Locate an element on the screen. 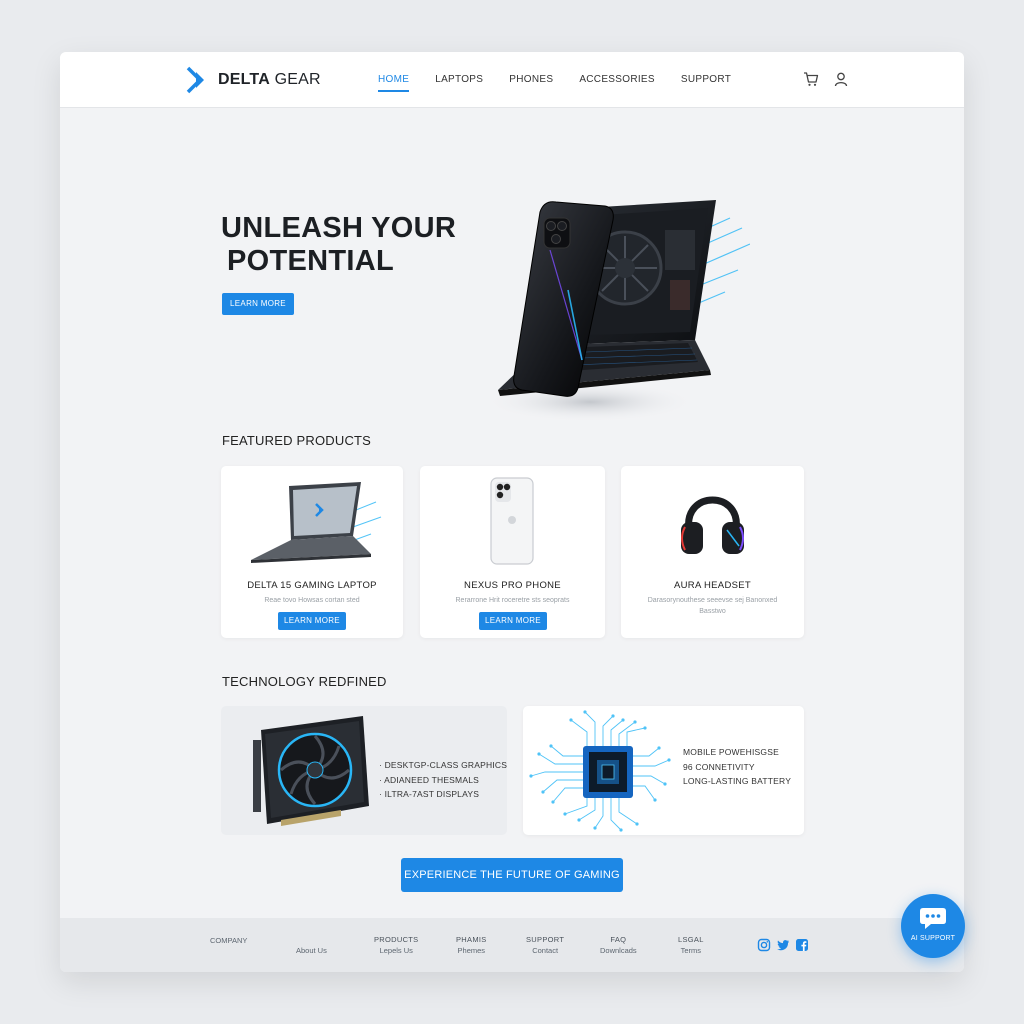 The width and height of the screenshot is (1024, 1024). phone-product-image is located at coordinates (512, 521).